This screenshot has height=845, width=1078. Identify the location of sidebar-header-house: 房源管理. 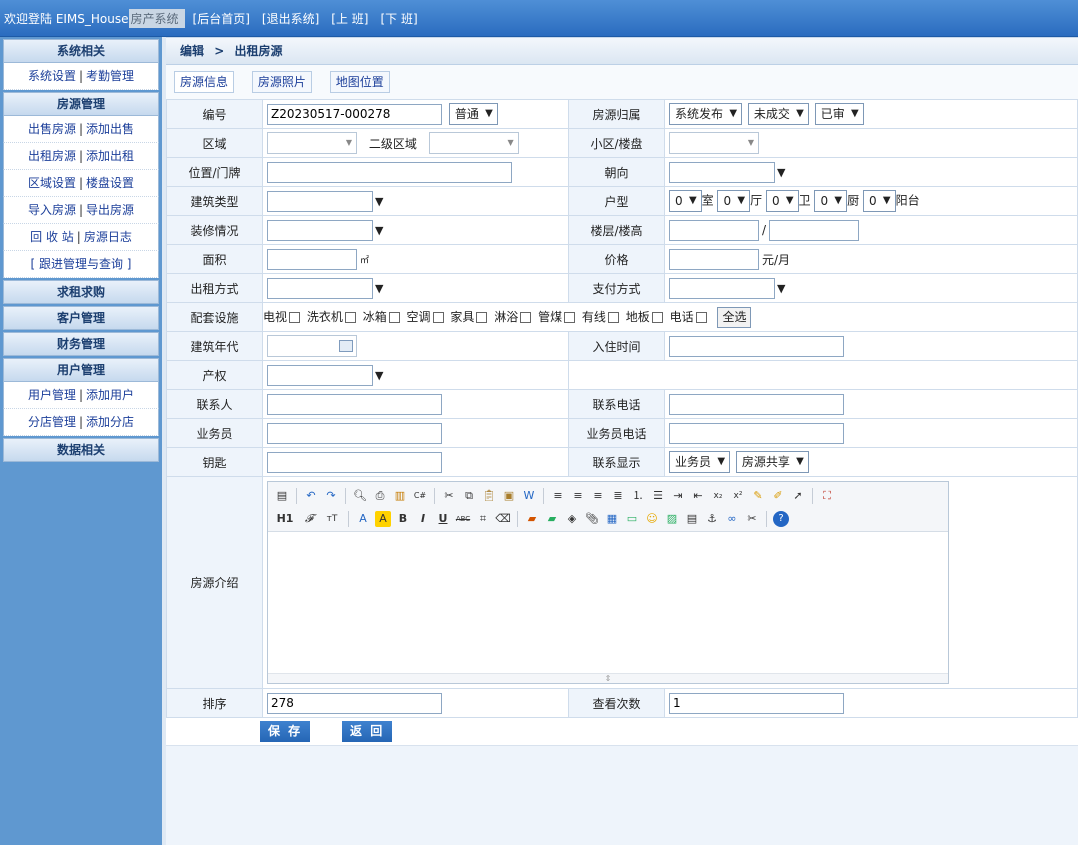
(81, 104).